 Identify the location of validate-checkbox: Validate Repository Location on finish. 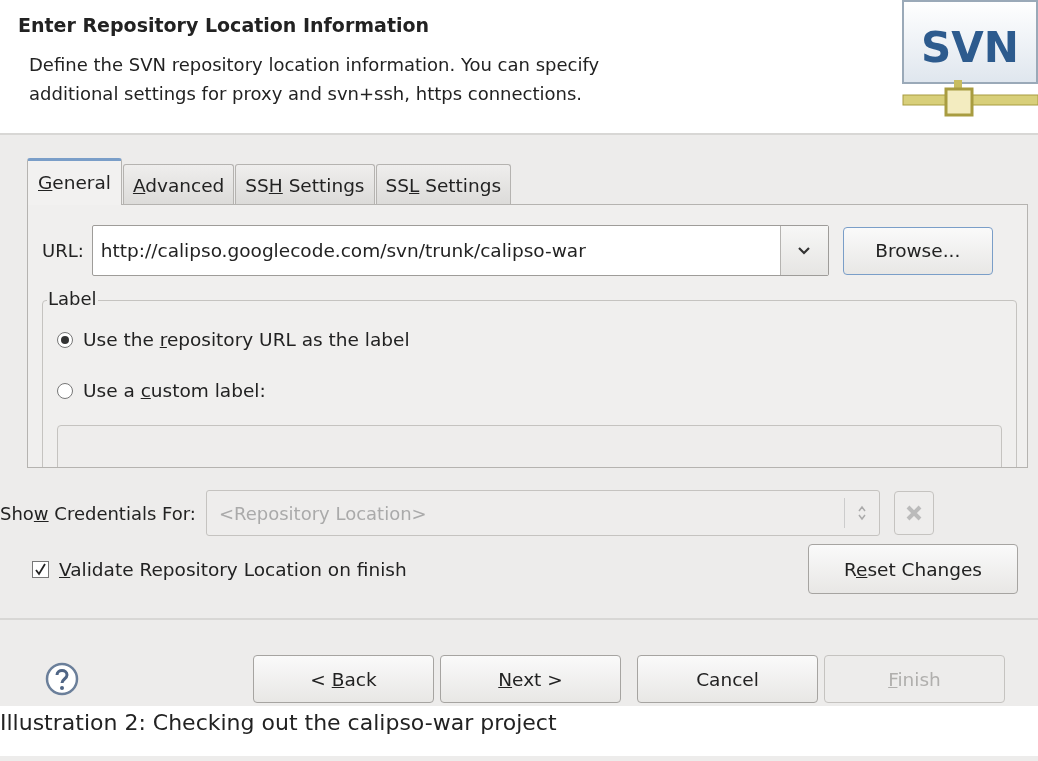
(203, 569).